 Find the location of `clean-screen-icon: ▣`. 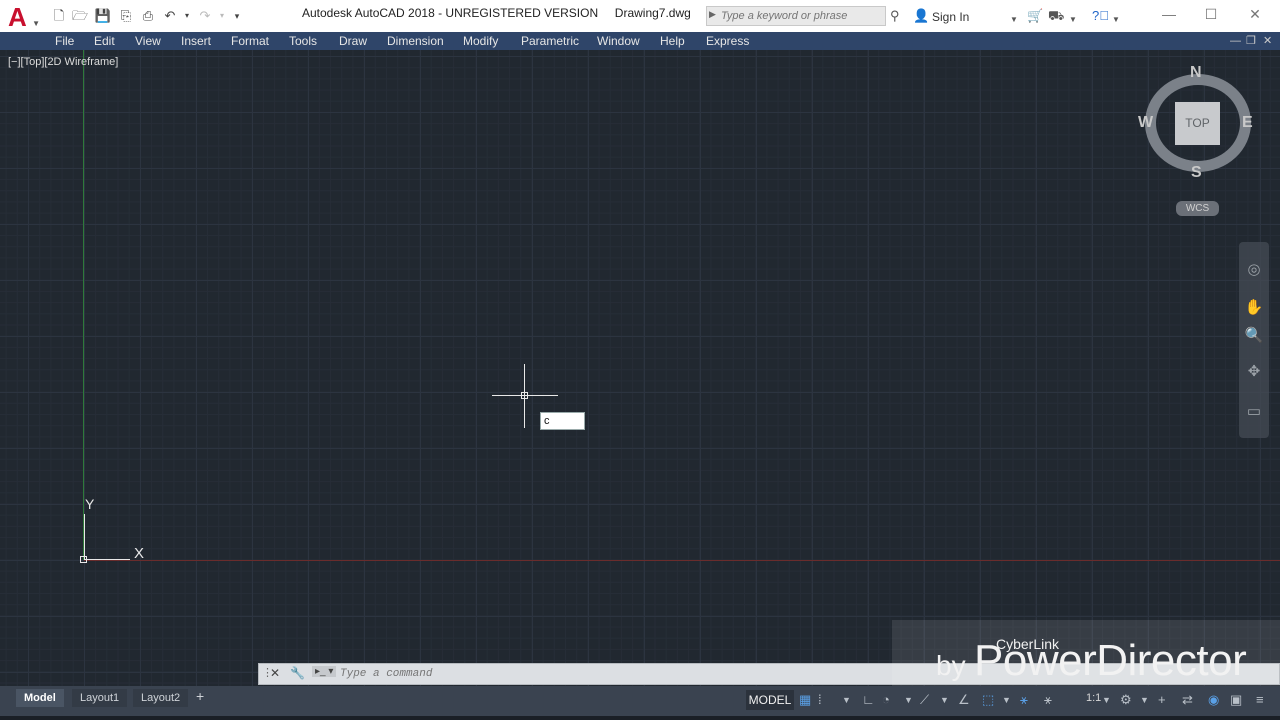

clean-screen-icon: ▣ is located at coordinates (1236, 700).